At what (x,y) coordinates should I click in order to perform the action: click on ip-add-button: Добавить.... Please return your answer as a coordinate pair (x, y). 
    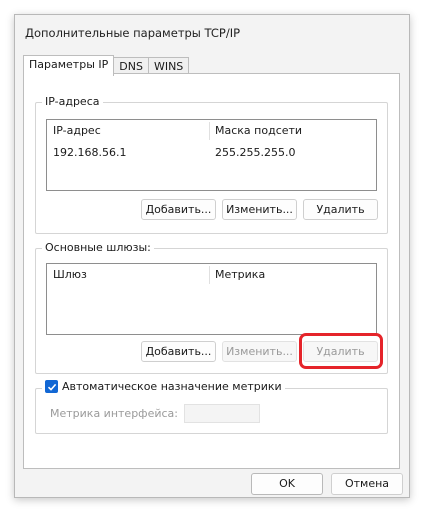
    Looking at the image, I should click on (178, 209).